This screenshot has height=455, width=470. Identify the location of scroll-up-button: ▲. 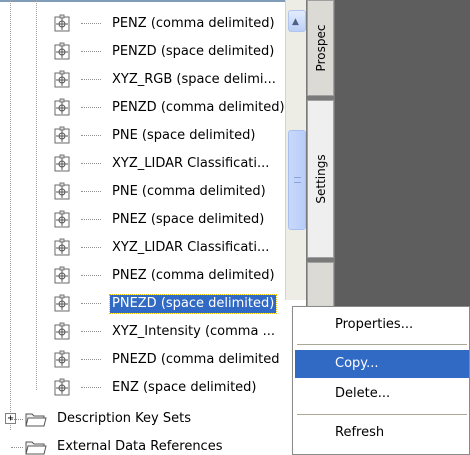
(297, 21).